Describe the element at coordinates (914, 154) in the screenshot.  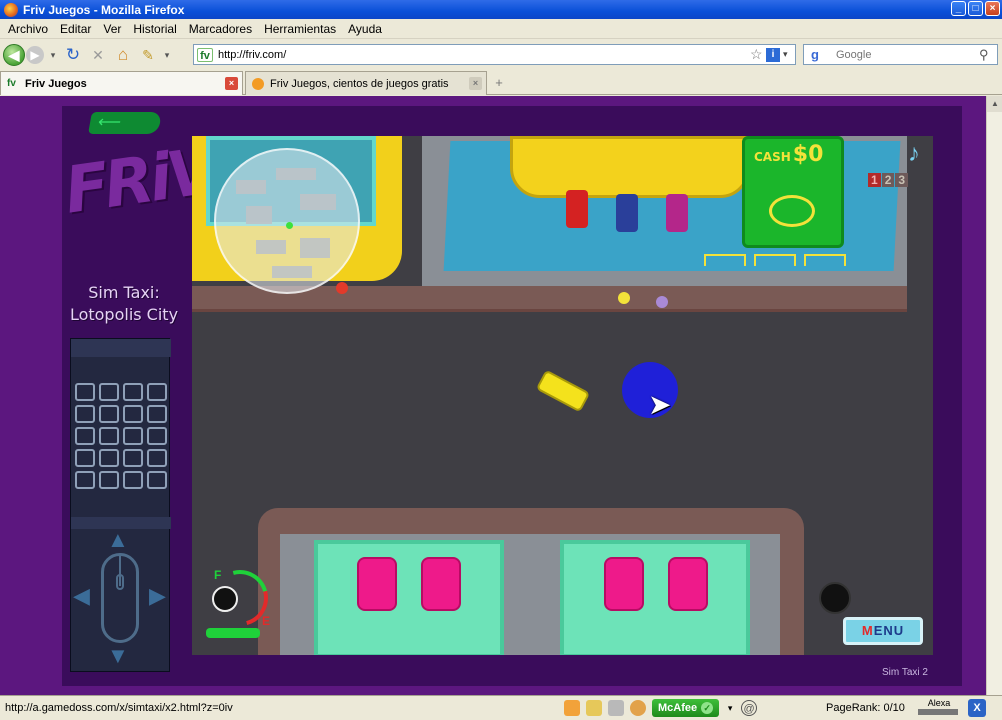
I see `music-toggle-icon: ♪` at that location.